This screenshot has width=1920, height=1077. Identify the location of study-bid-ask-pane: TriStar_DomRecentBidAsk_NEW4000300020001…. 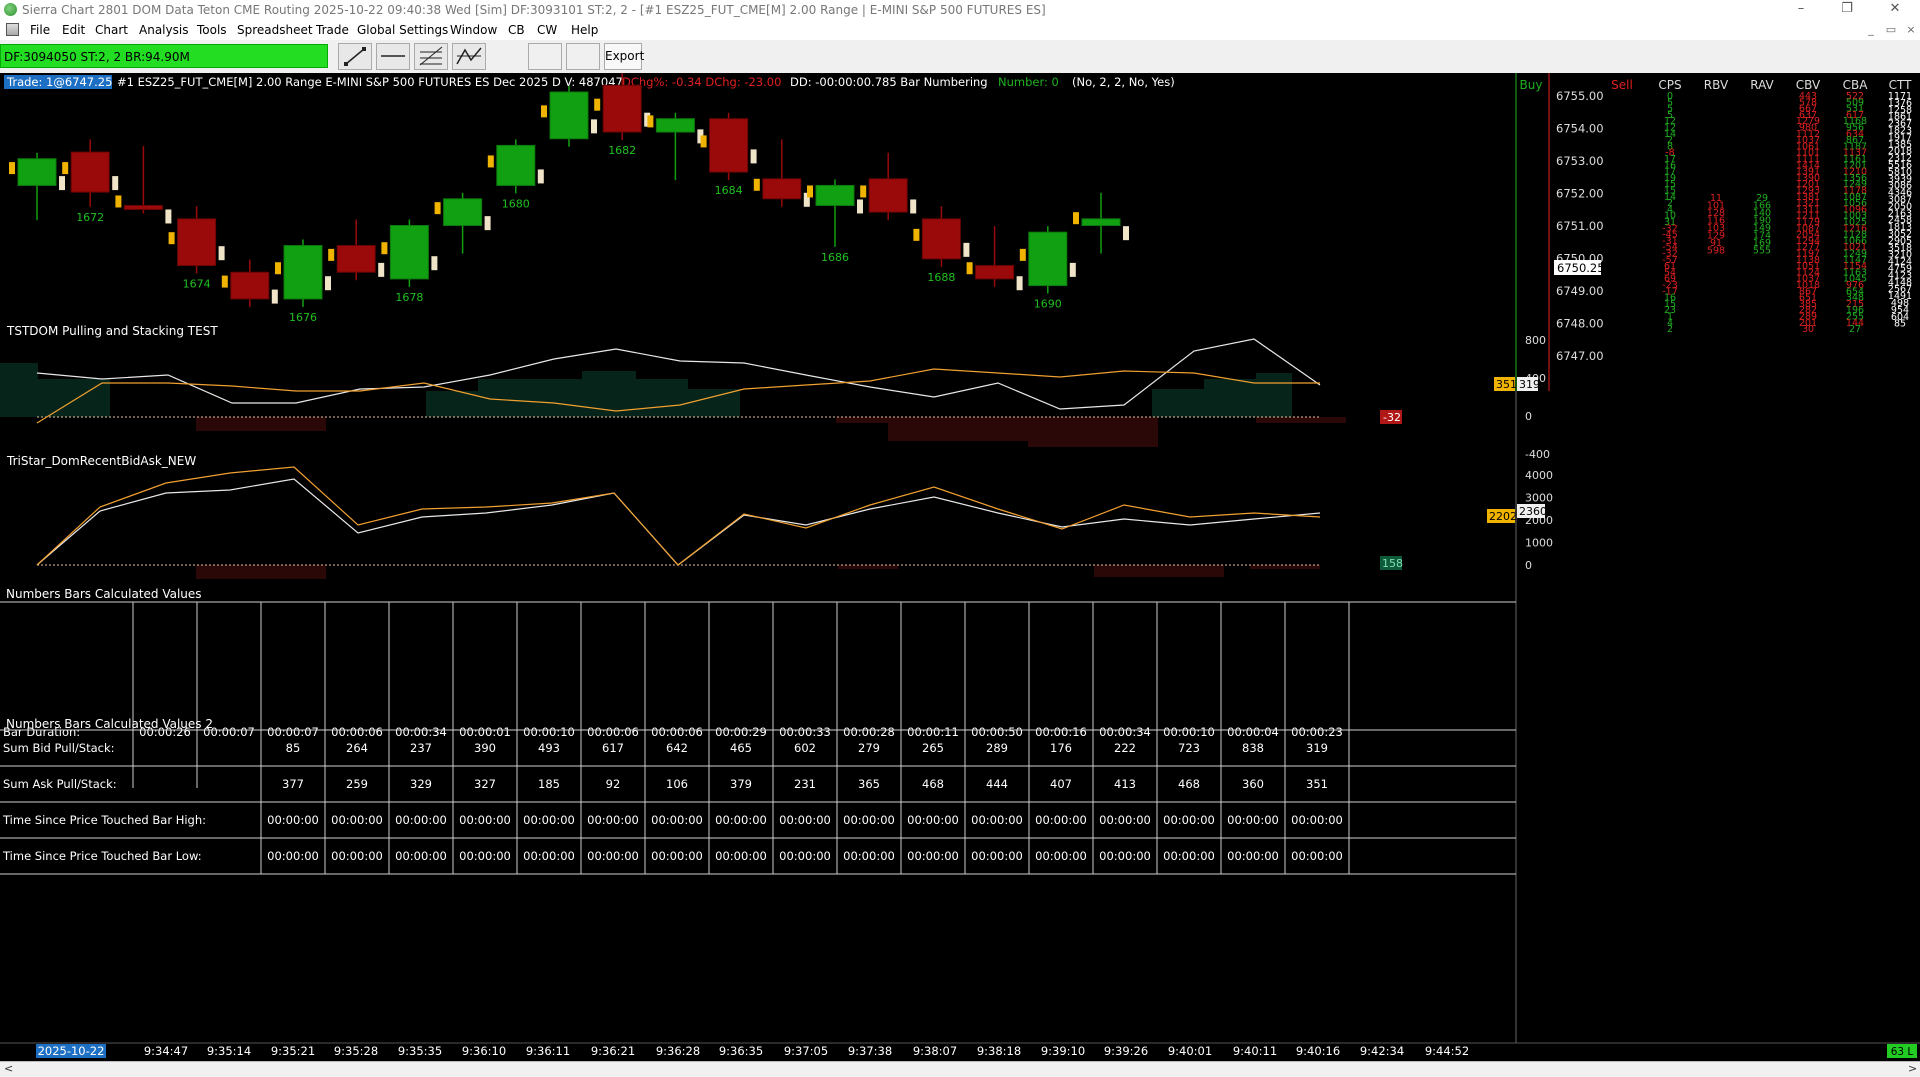
(779, 516).